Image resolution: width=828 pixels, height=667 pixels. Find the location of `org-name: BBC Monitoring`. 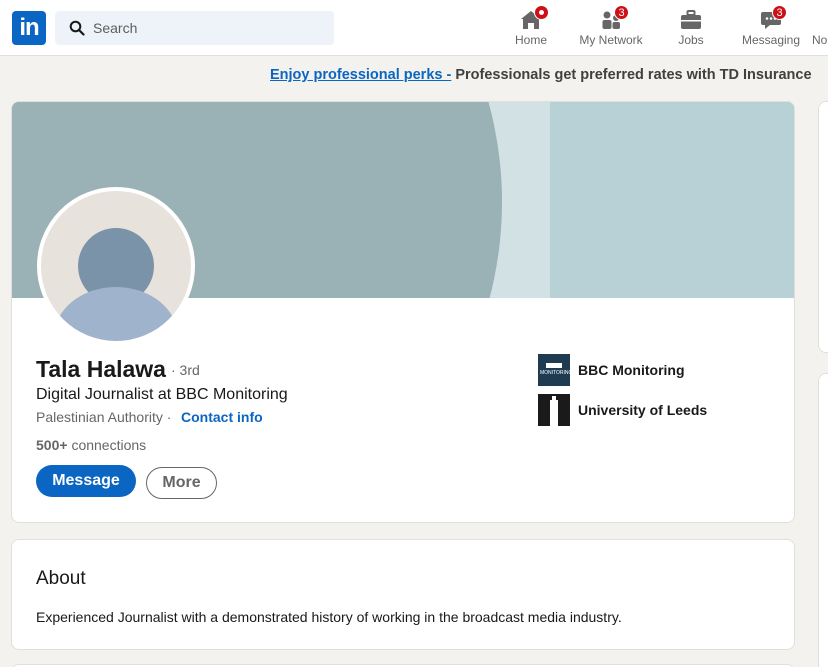

org-name: BBC Monitoring is located at coordinates (631, 370).